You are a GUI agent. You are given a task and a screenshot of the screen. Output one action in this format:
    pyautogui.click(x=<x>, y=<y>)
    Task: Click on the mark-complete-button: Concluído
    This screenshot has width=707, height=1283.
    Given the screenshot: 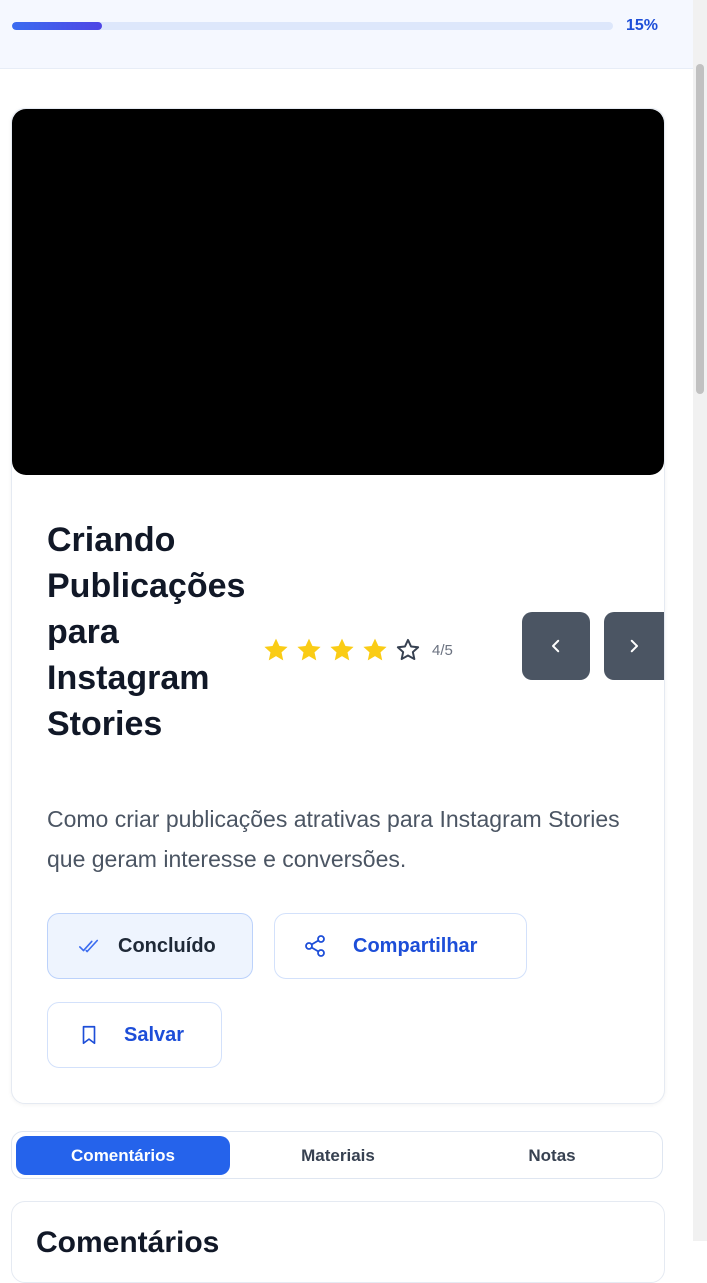 What is the action you would take?
    pyautogui.click(x=150, y=946)
    